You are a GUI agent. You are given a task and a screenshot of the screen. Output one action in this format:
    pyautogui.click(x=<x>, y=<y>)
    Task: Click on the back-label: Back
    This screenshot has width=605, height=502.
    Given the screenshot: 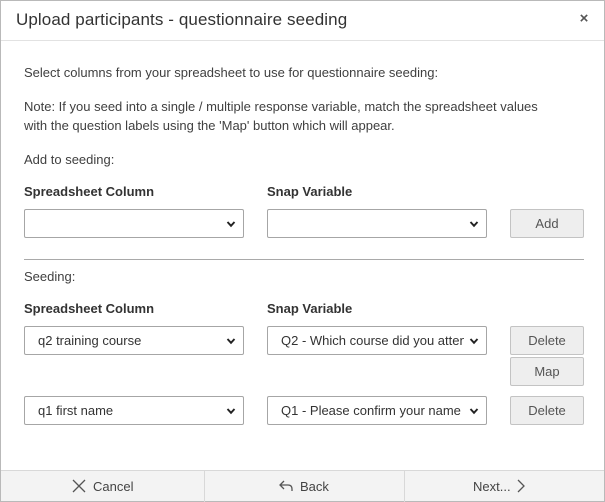 What is the action you would take?
    pyautogui.click(x=314, y=486)
    